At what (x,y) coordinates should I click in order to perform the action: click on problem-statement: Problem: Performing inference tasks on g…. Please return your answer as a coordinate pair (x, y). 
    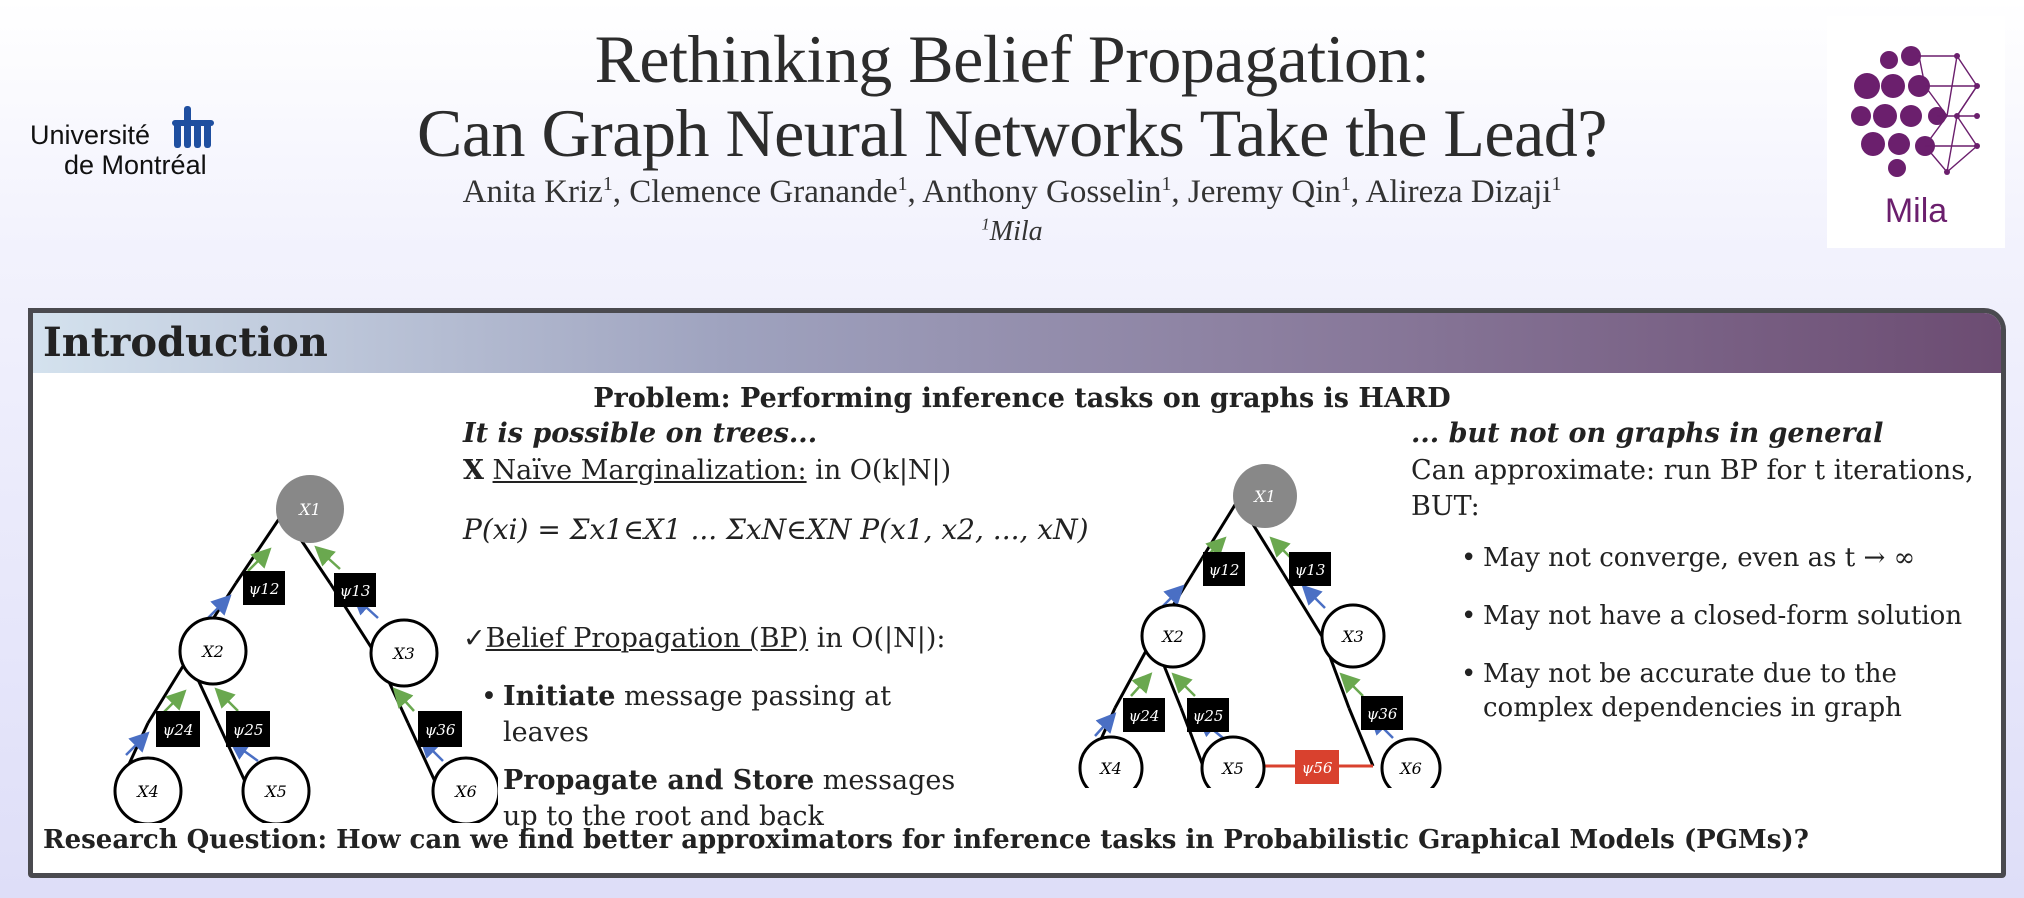
    Looking at the image, I should click on (1022, 398).